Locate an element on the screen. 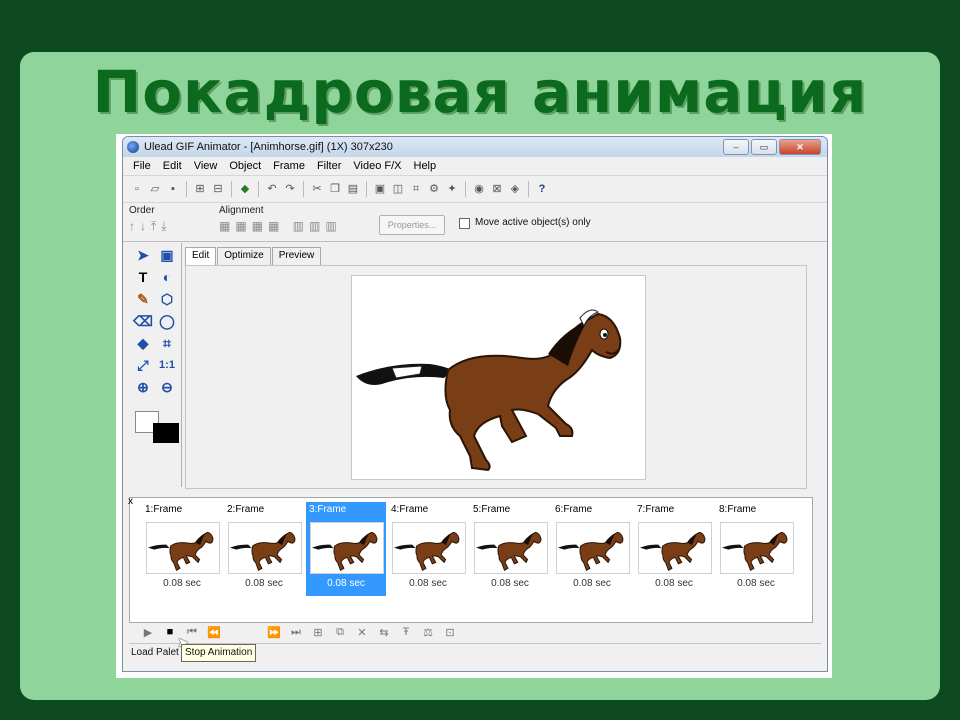  zoom-in-icon: ⊕ is located at coordinates (143, 387).